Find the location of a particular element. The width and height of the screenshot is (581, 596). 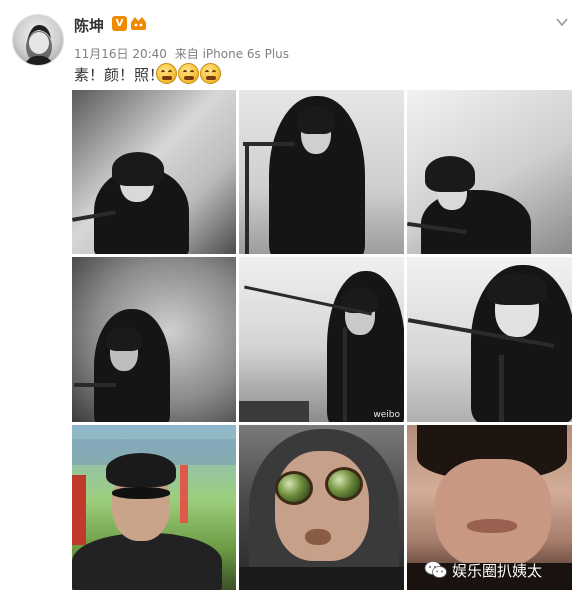

photo-watermark: weibo is located at coordinates (386, 415).